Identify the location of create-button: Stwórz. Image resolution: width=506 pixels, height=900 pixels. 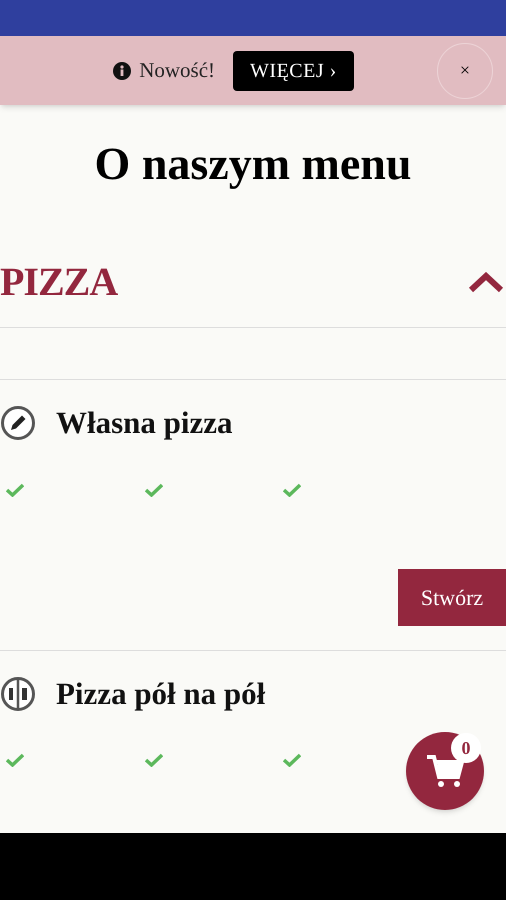
(452, 597).